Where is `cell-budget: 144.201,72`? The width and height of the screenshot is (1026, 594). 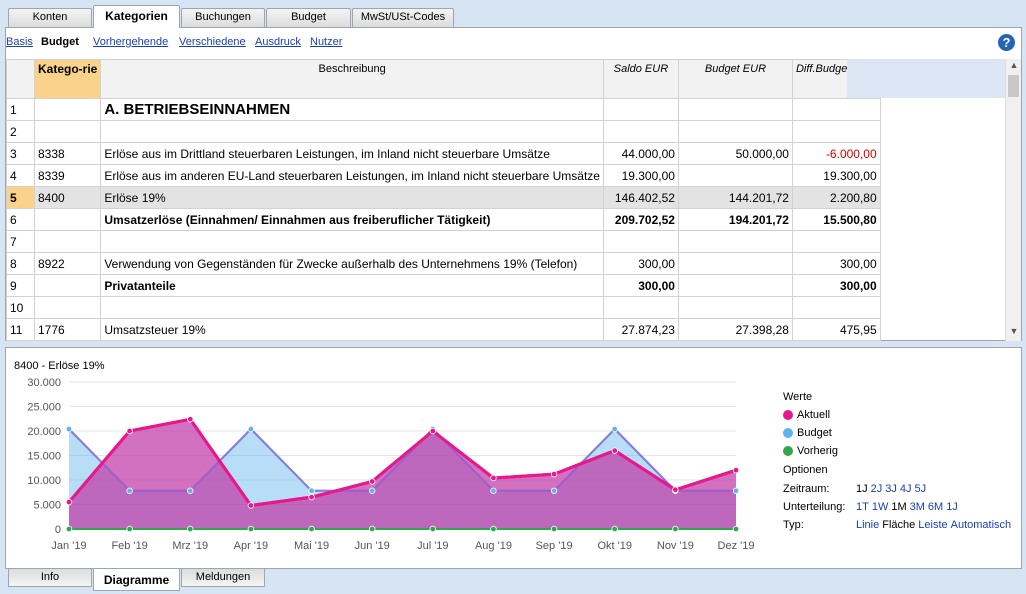 cell-budget: 144.201,72 is located at coordinates (735, 197).